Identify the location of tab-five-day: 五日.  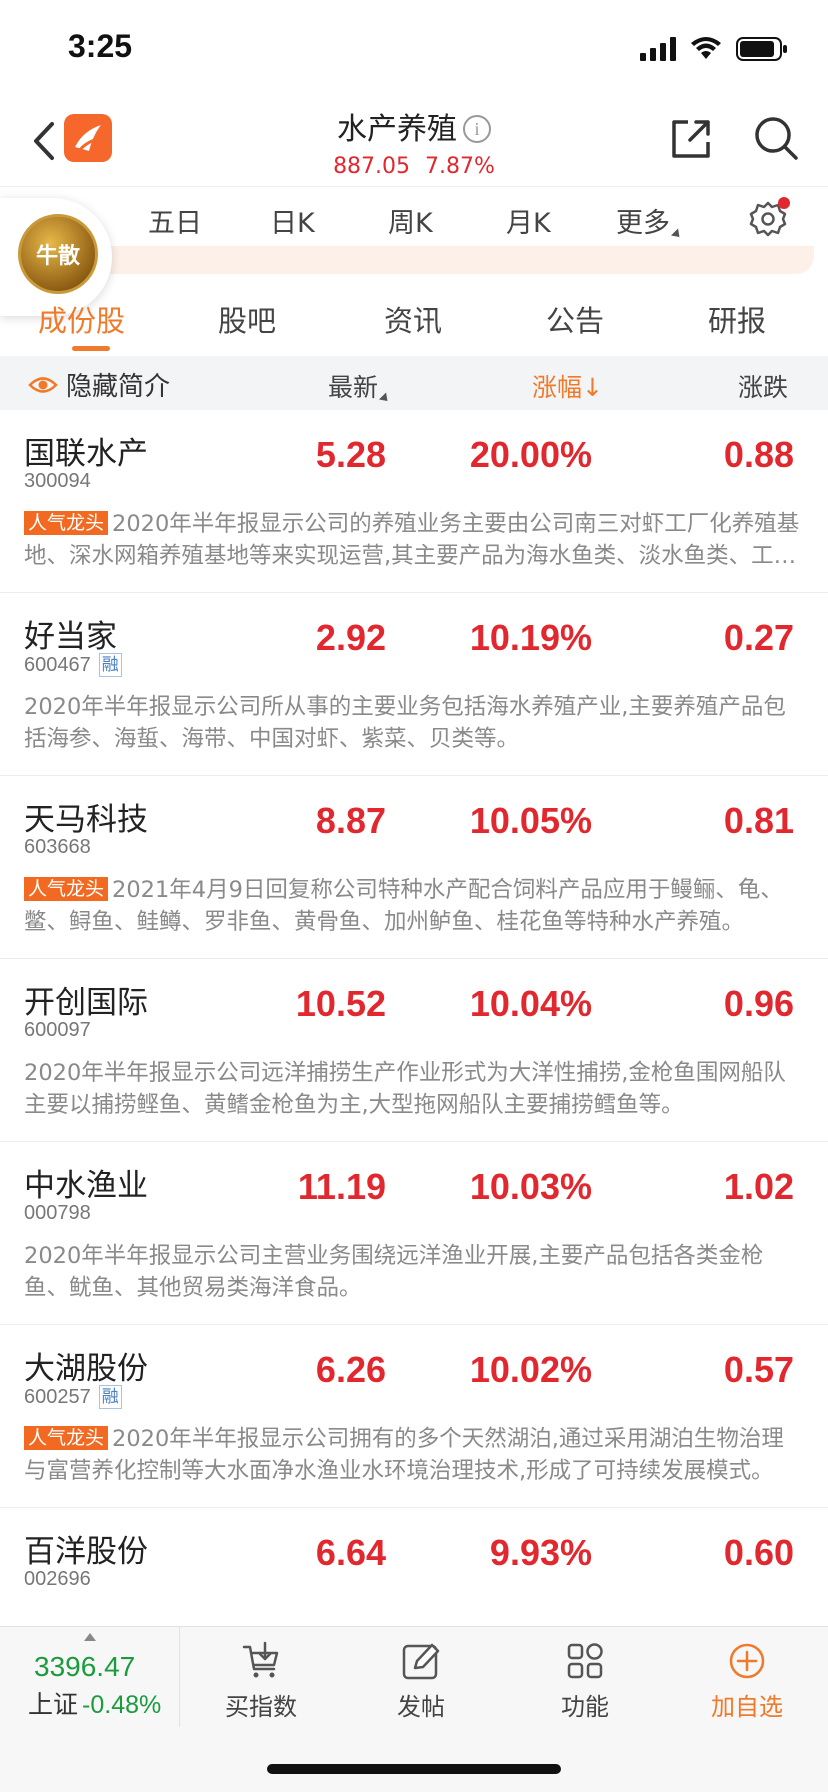
(175, 220).